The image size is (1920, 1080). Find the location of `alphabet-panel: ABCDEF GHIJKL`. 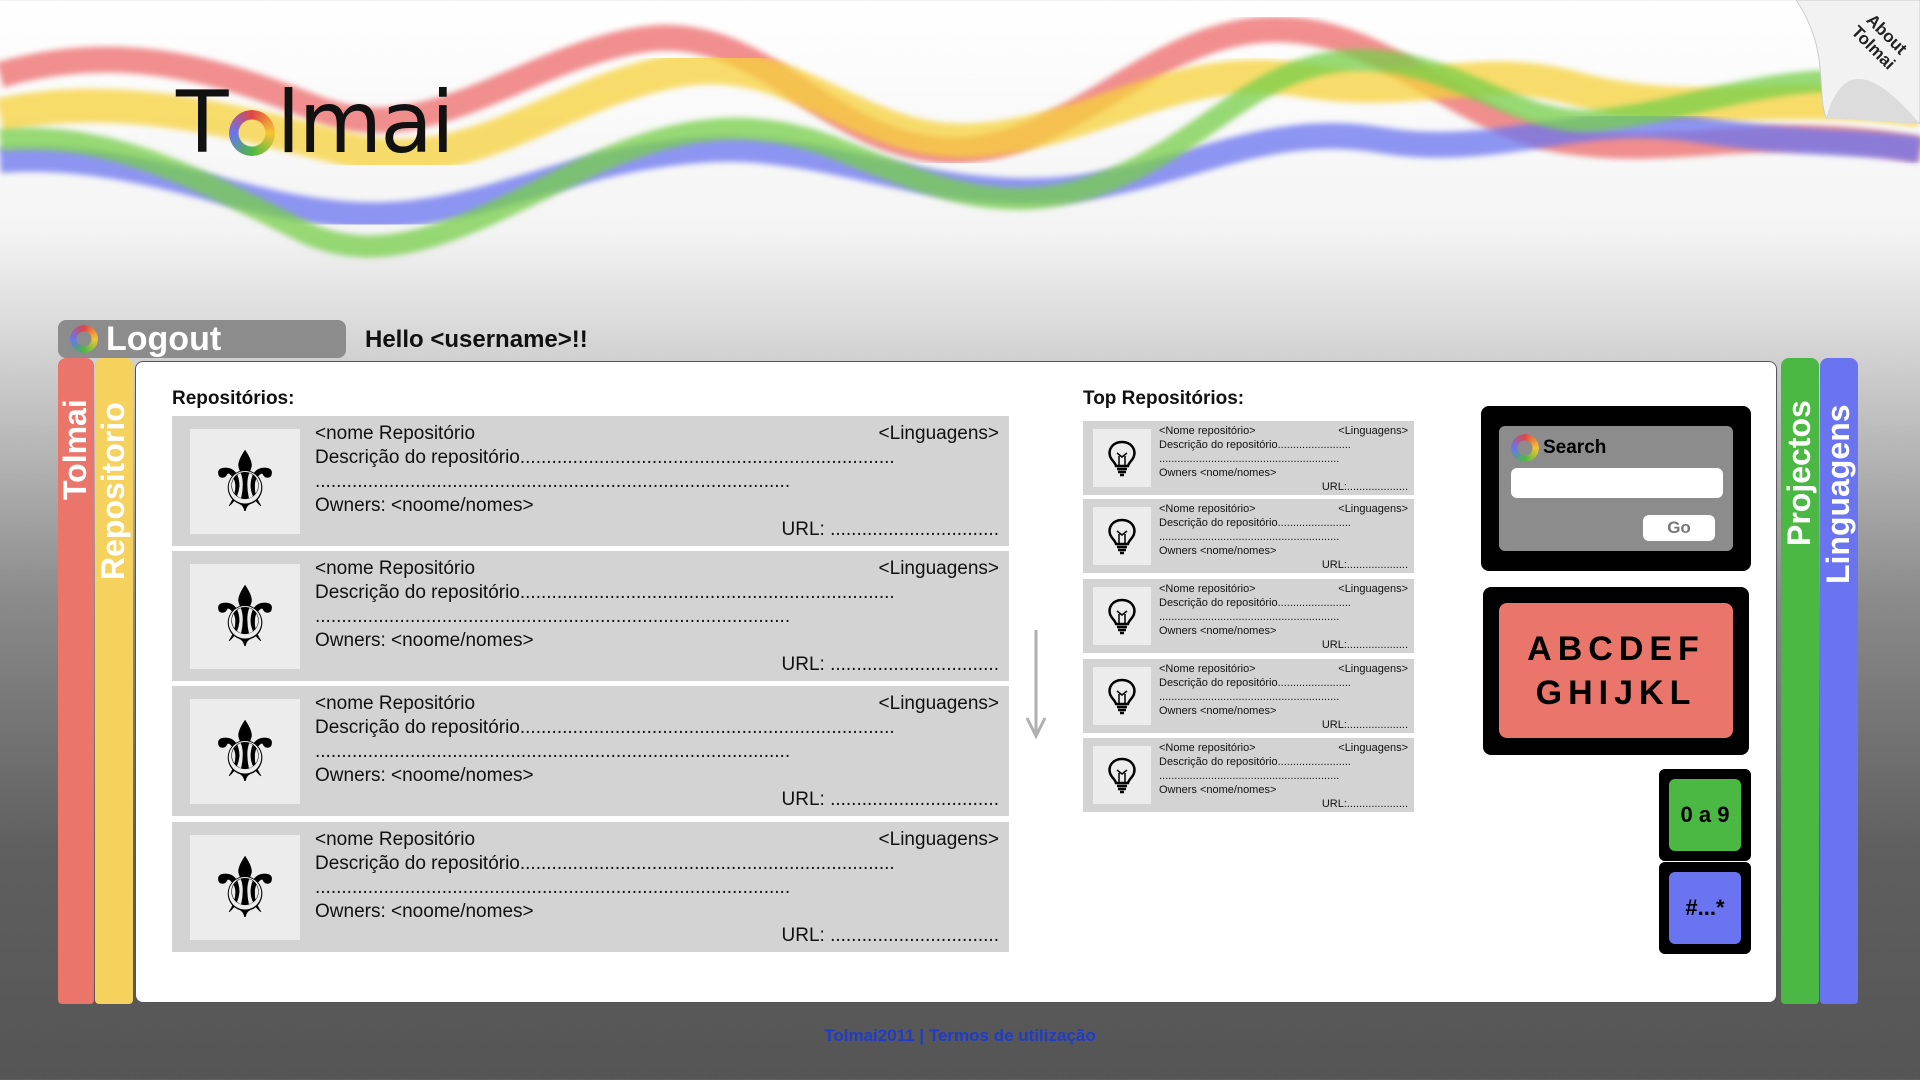

alphabet-panel: ABCDEF GHIJKL is located at coordinates (1616, 670).